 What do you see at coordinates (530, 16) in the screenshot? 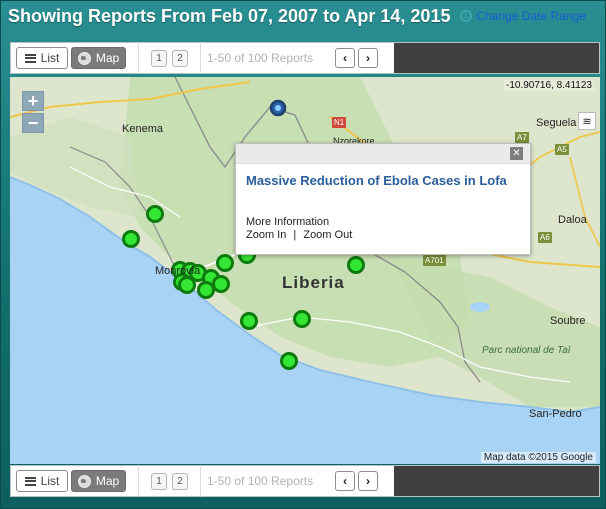
I see `change-date-range-label: Change Date Range` at bounding box center [530, 16].